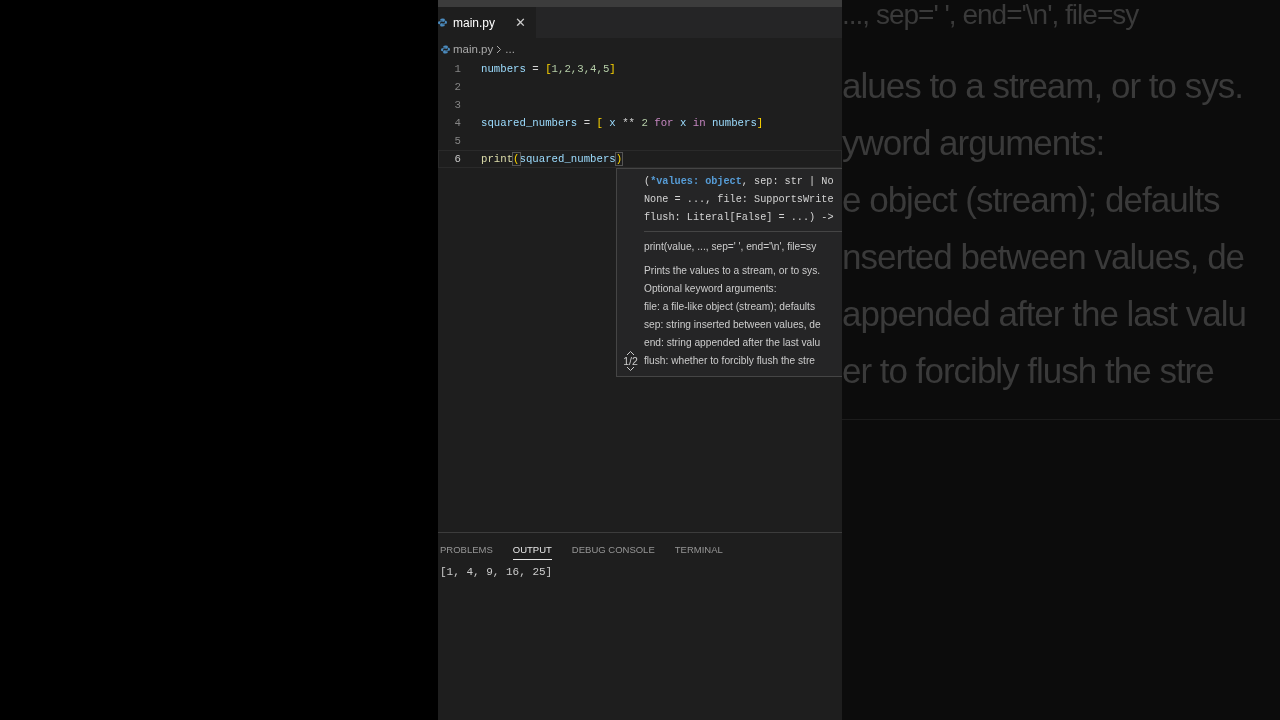 The image size is (1280, 720). I want to click on signature-line: flush: Literal[False] = ...) ->, so click(739, 218).